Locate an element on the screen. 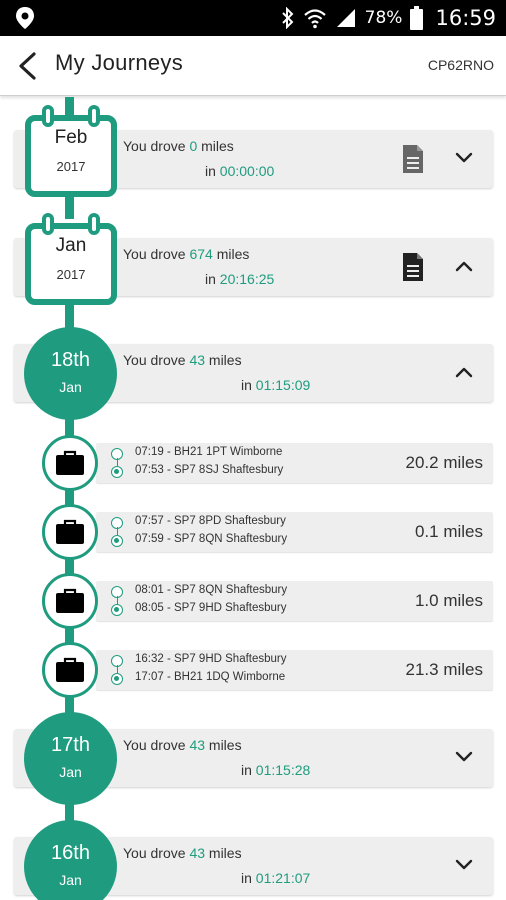 Image resolution: width=506 pixels, height=900 pixels. day-badge: 18th Jan is located at coordinates (70, 373).